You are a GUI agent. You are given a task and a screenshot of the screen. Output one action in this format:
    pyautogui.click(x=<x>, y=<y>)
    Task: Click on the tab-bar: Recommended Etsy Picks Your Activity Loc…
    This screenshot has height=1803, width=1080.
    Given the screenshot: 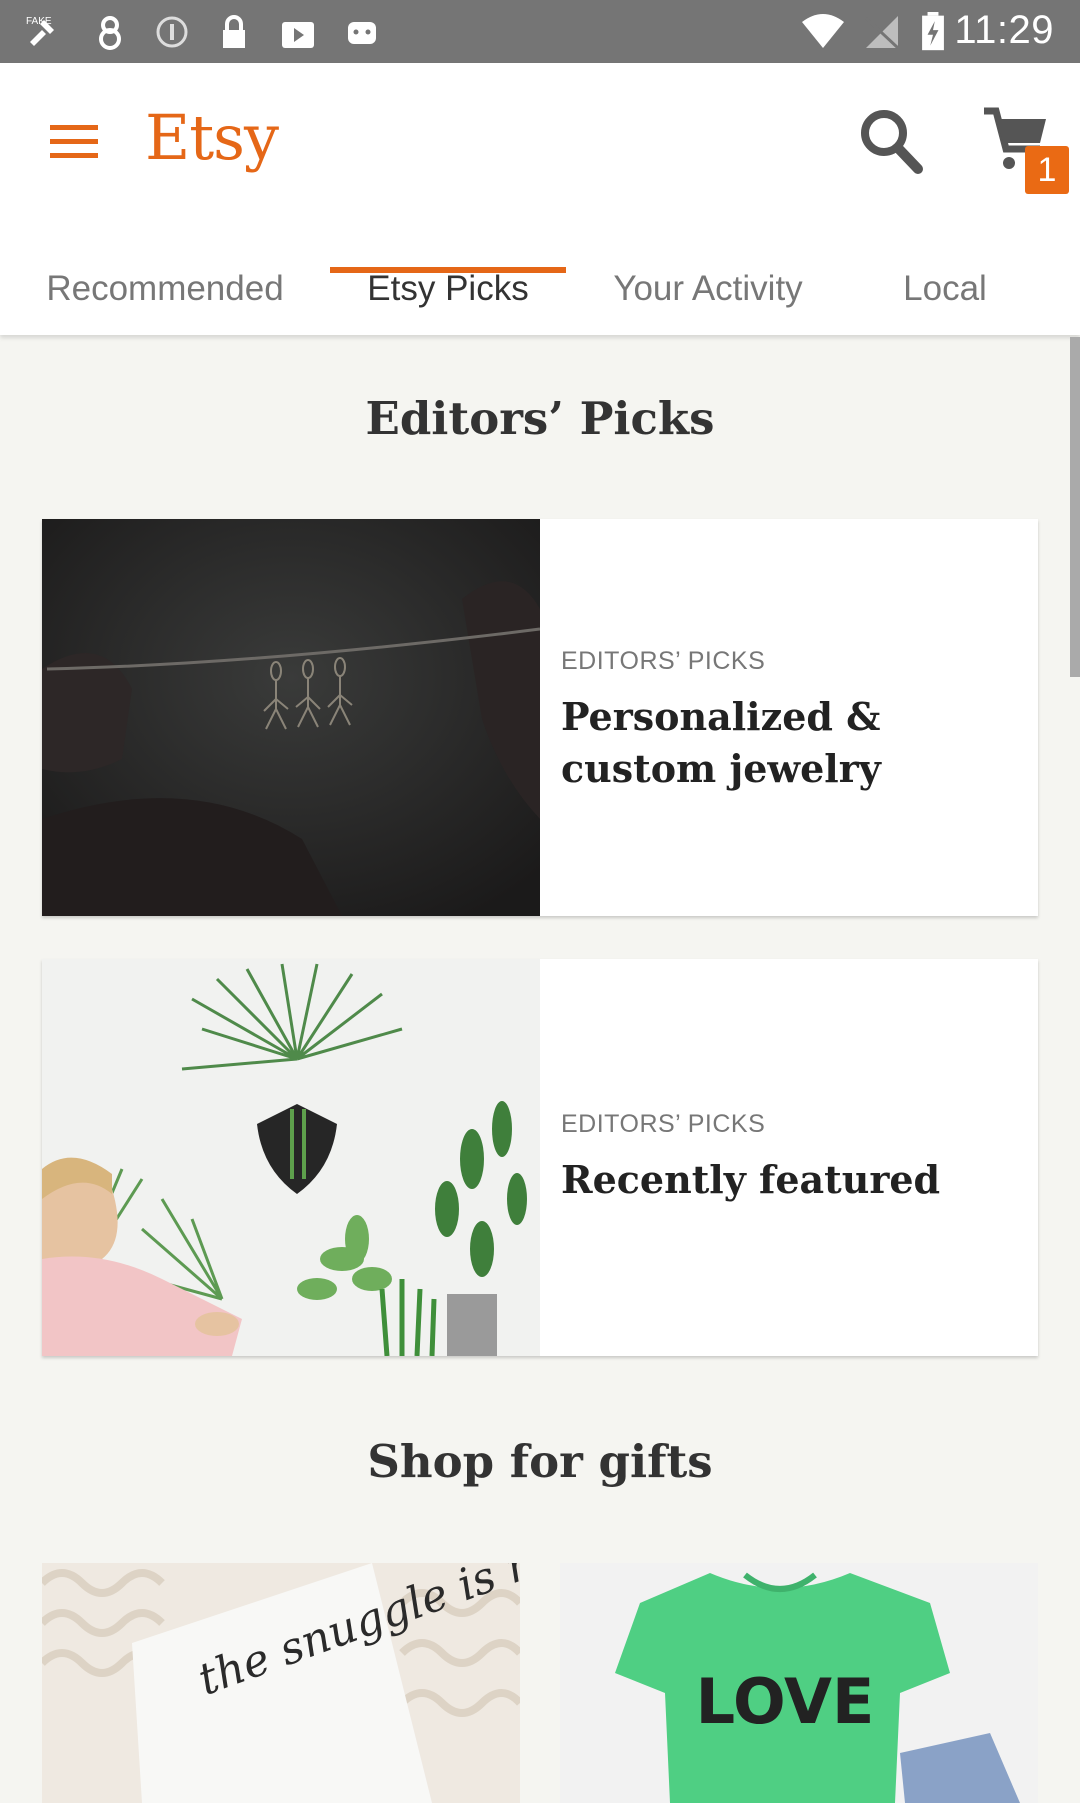 What is the action you would take?
    pyautogui.click(x=540, y=286)
    